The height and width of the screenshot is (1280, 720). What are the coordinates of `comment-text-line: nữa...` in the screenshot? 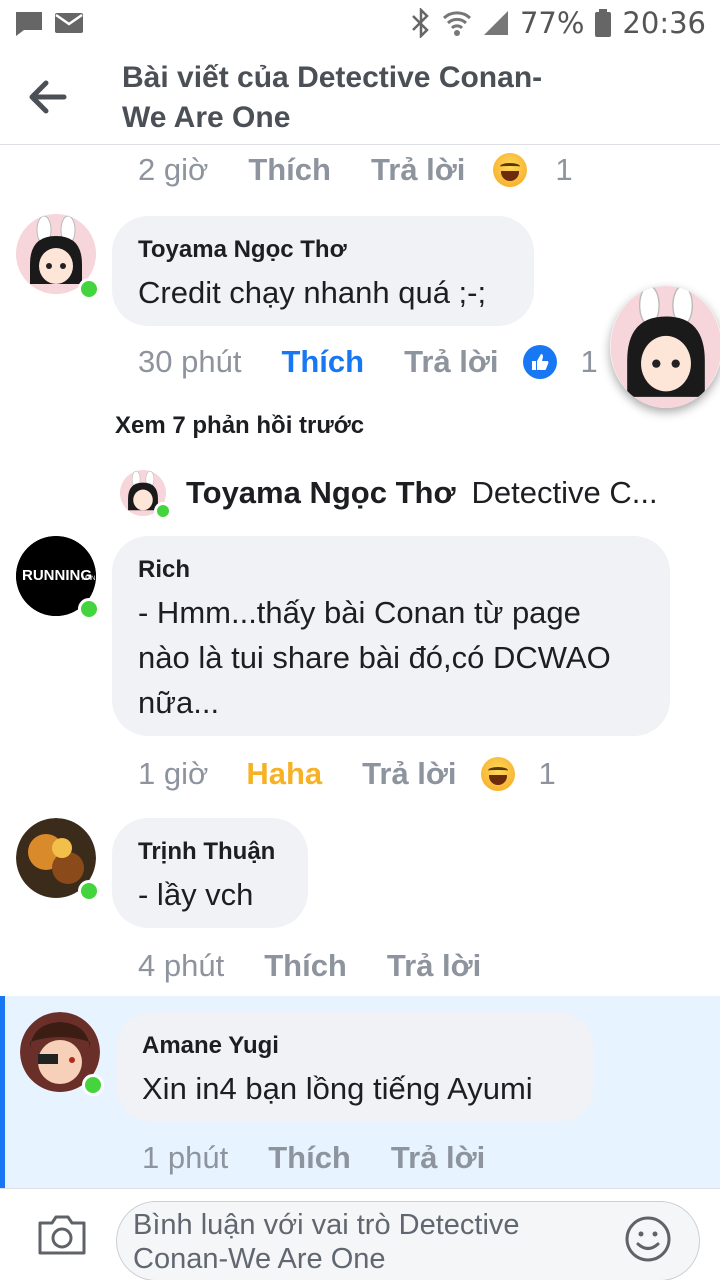 It's located at (179, 702).